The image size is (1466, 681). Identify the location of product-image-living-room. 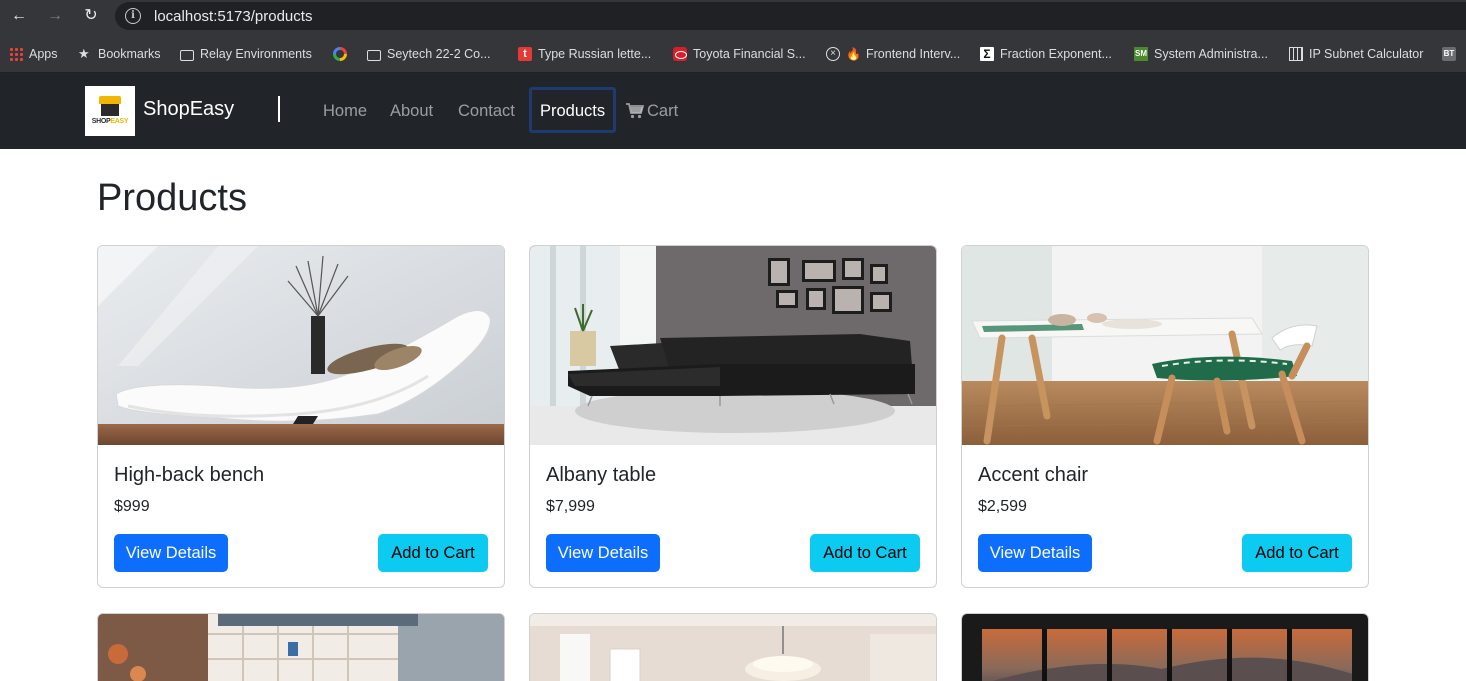
(733, 647).